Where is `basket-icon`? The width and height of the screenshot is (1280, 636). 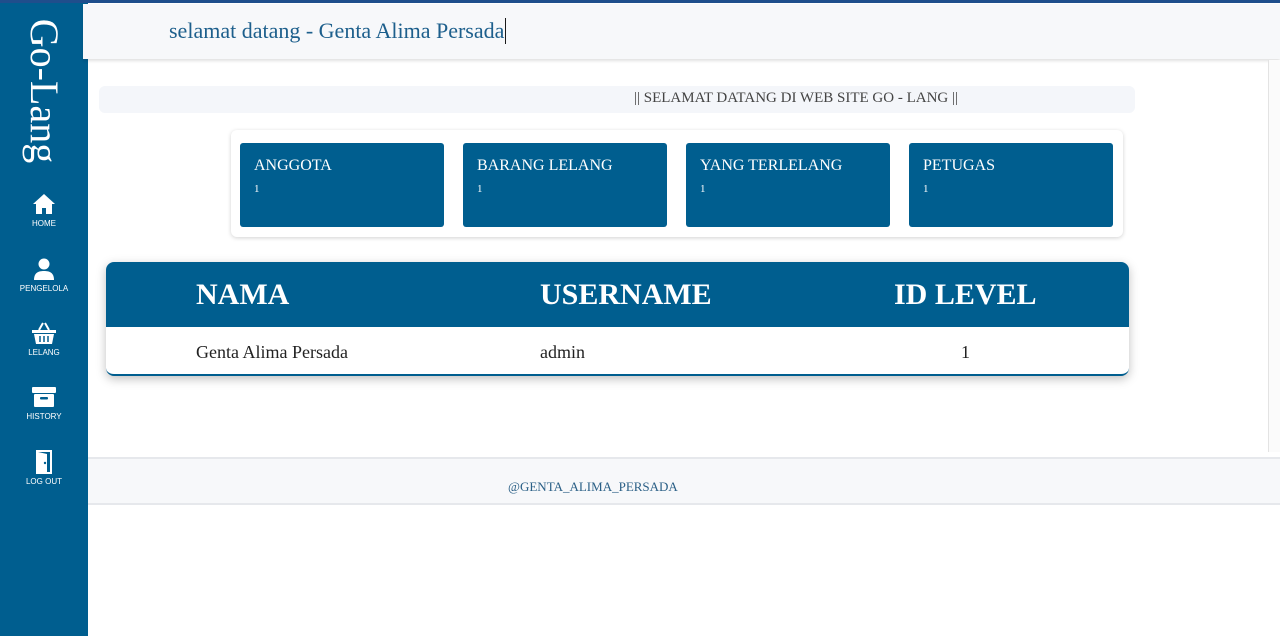
basket-icon is located at coordinates (44, 333).